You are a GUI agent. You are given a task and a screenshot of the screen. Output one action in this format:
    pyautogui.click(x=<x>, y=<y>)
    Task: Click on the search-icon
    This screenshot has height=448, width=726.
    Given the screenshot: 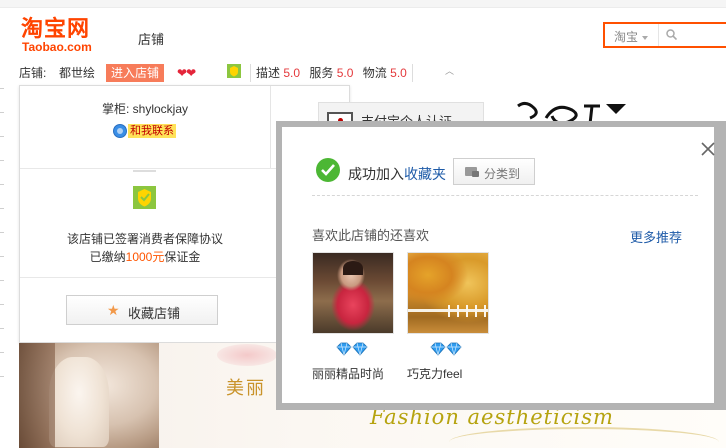 What is the action you would take?
    pyautogui.click(x=671, y=34)
    